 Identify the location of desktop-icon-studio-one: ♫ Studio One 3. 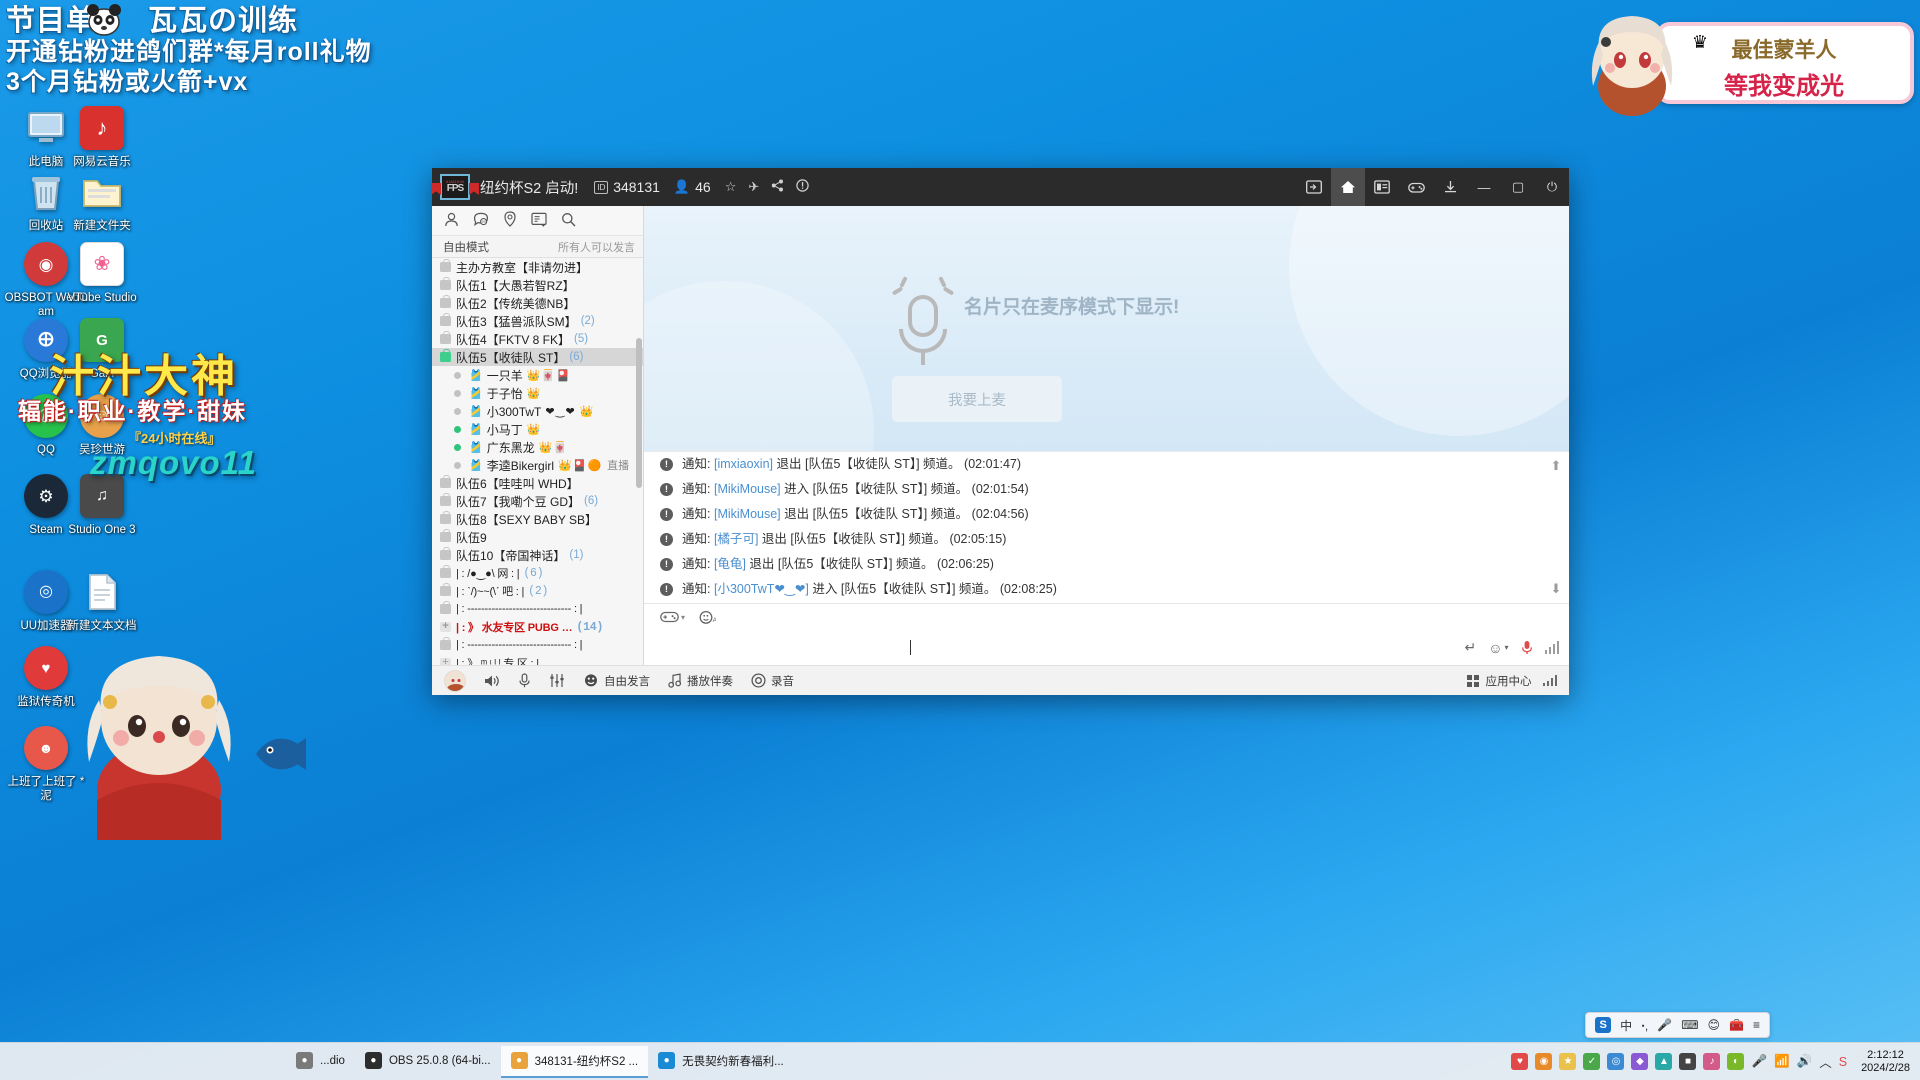
(102, 504).